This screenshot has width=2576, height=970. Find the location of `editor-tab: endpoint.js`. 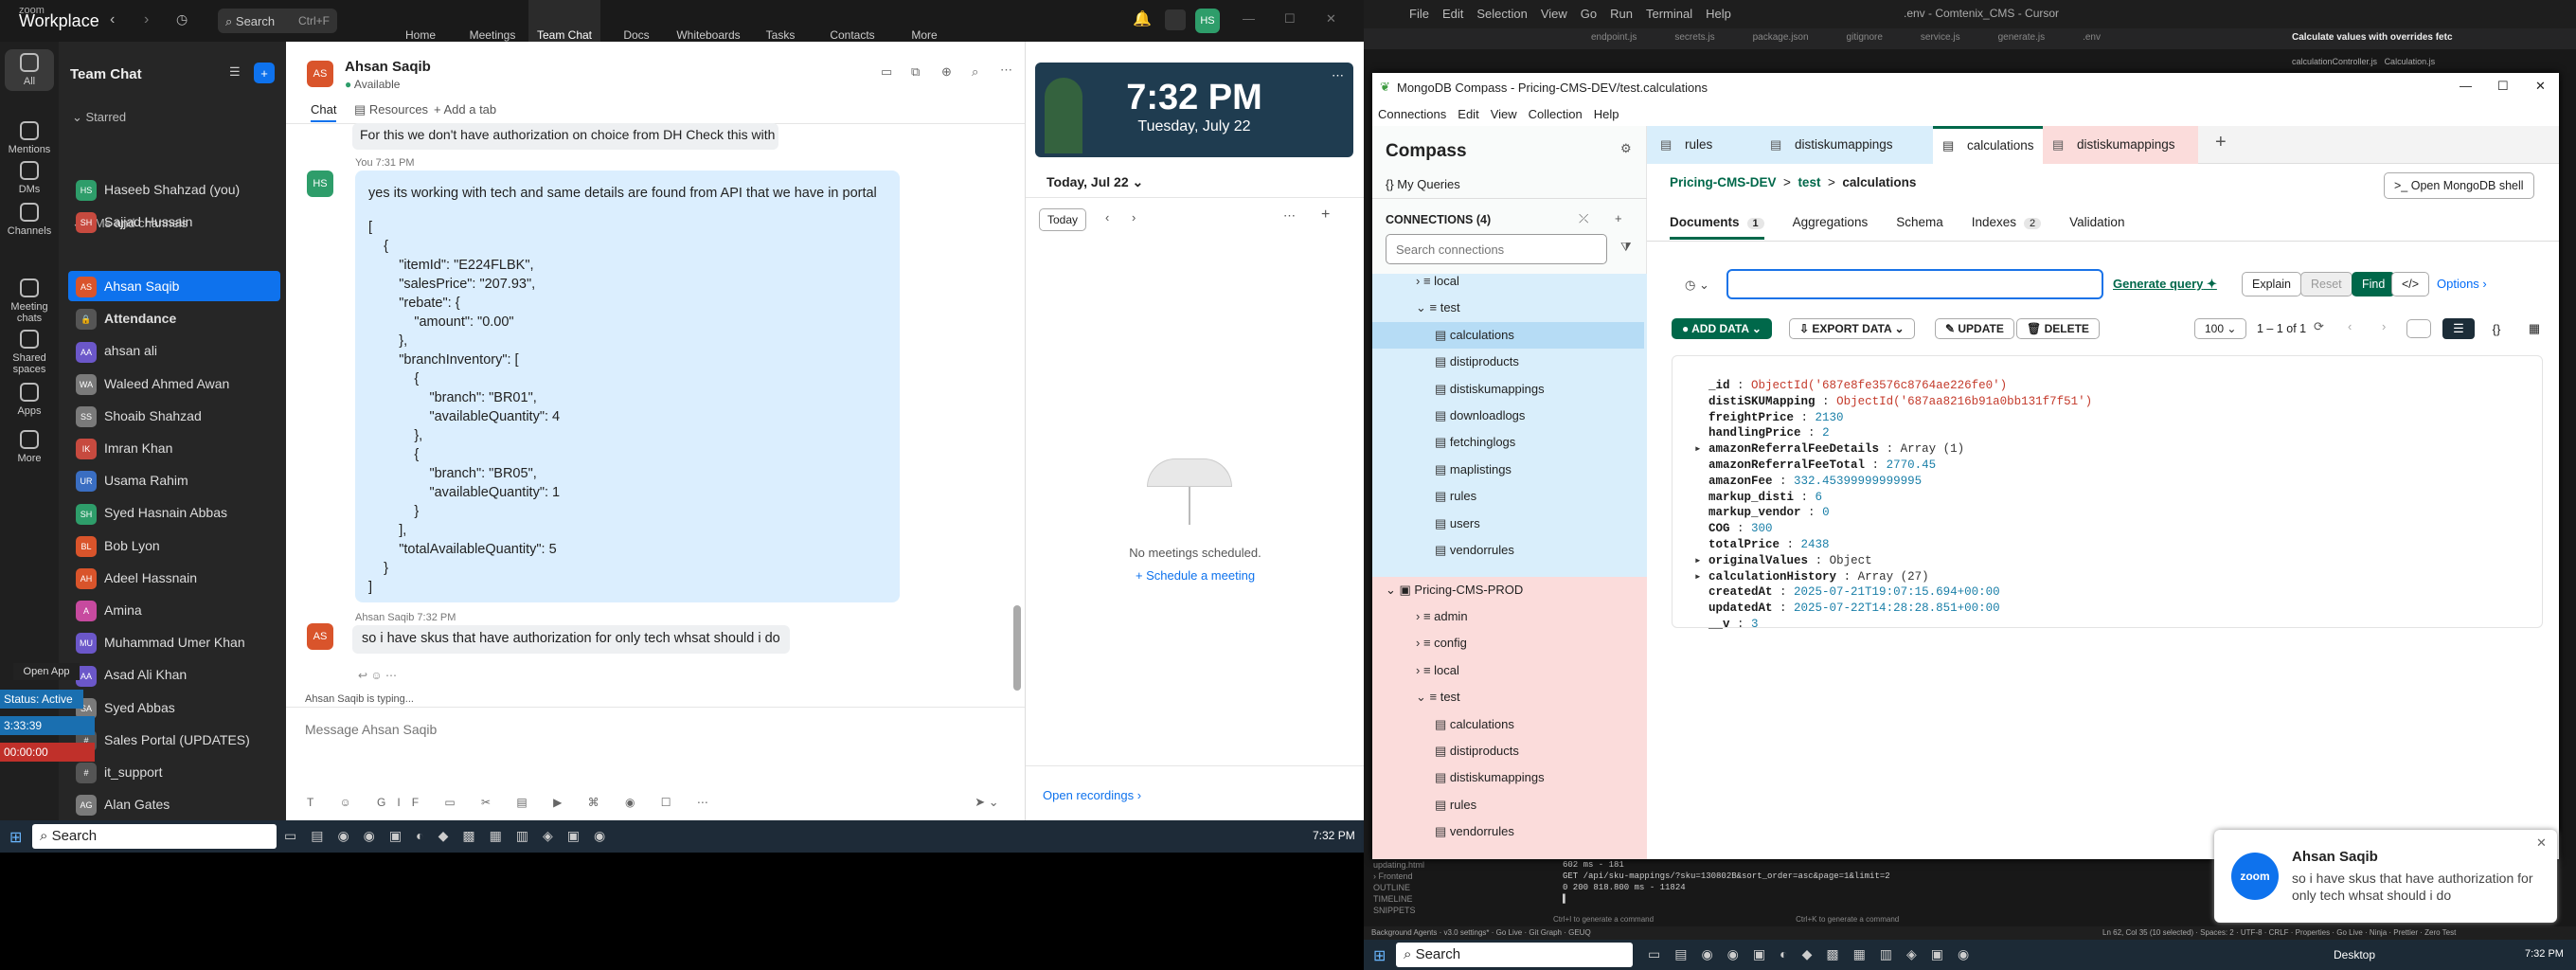

editor-tab: endpoint.js is located at coordinates (1614, 37).